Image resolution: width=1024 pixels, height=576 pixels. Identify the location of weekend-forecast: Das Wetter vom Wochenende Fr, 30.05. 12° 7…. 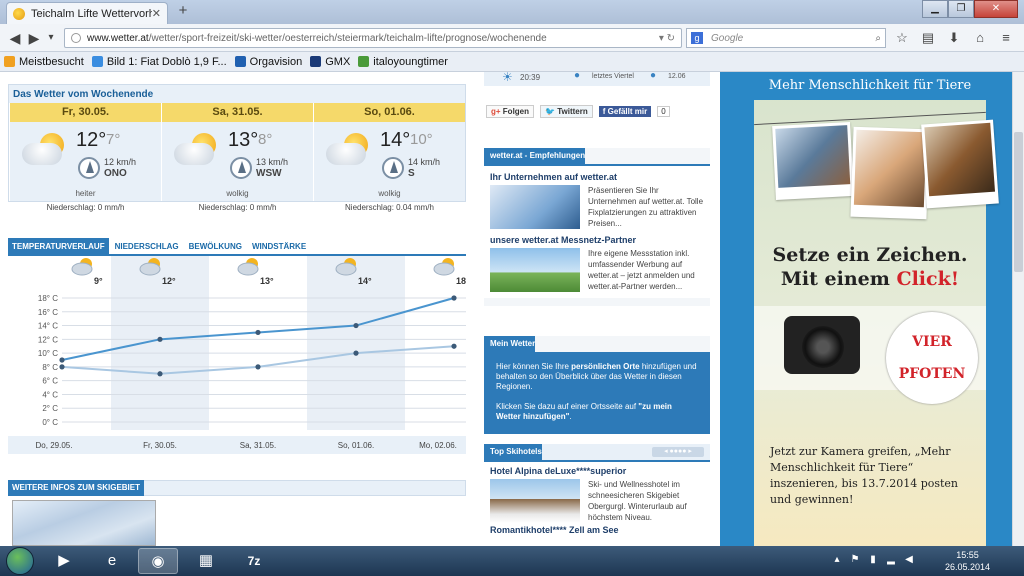
(237, 148).